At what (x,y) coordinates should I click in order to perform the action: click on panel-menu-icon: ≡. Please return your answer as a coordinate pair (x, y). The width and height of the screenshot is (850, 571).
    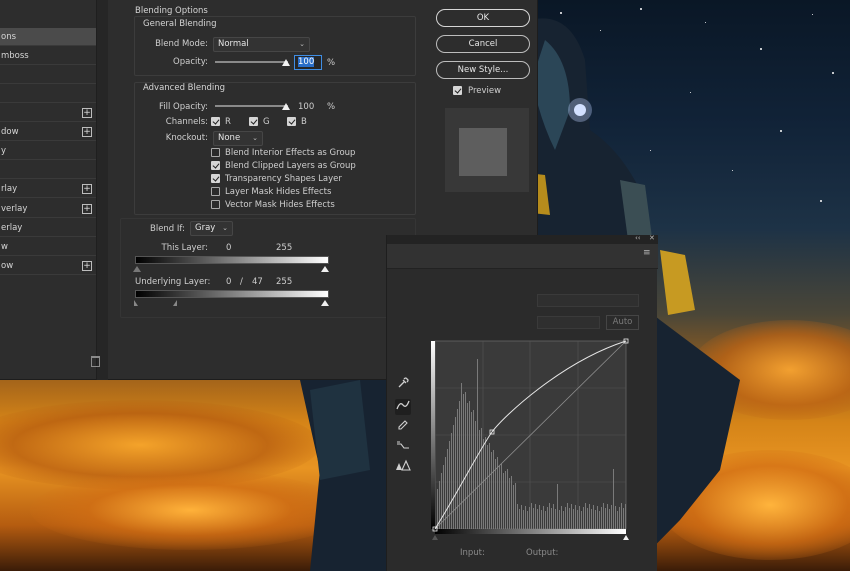
    Looking at the image, I should click on (647, 253).